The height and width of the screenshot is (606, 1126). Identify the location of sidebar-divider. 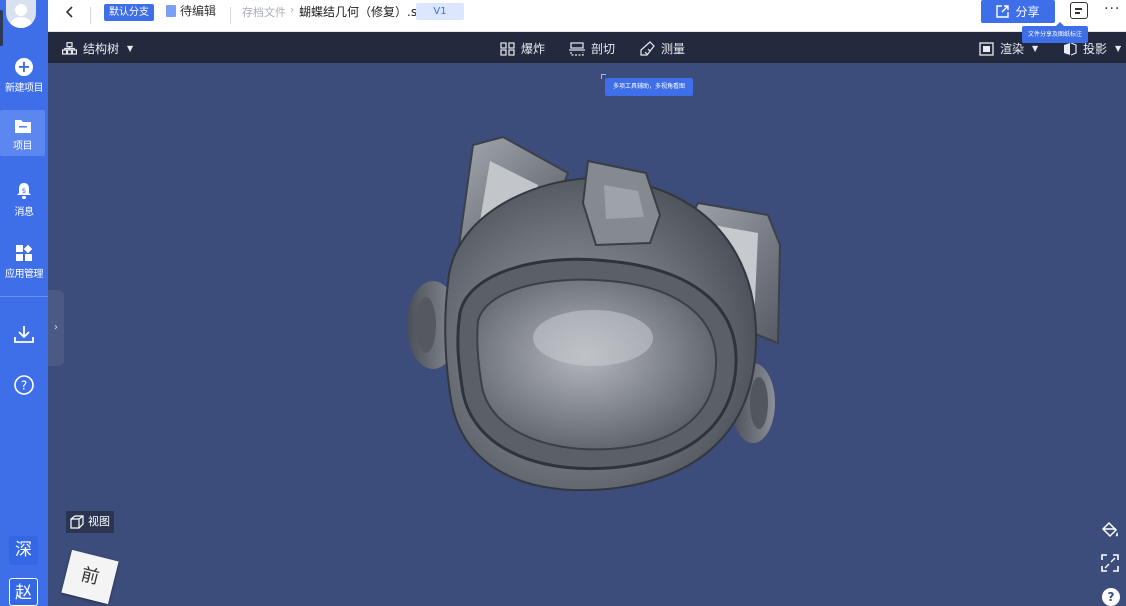
(24, 296).